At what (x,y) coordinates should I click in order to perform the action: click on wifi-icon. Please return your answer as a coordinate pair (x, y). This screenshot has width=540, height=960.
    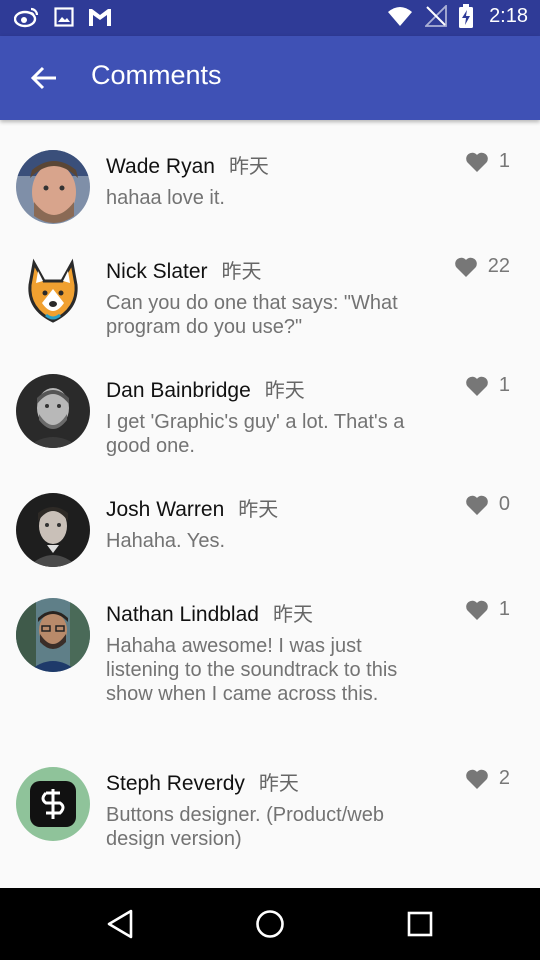
    Looking at the image, I should click on (400, 16).